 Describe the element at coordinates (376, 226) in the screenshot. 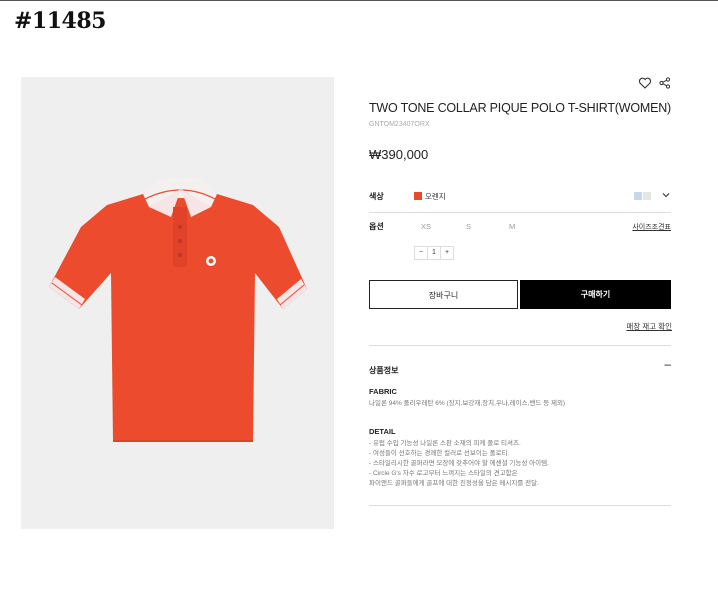

I see `size-label: 옵션` at that location.